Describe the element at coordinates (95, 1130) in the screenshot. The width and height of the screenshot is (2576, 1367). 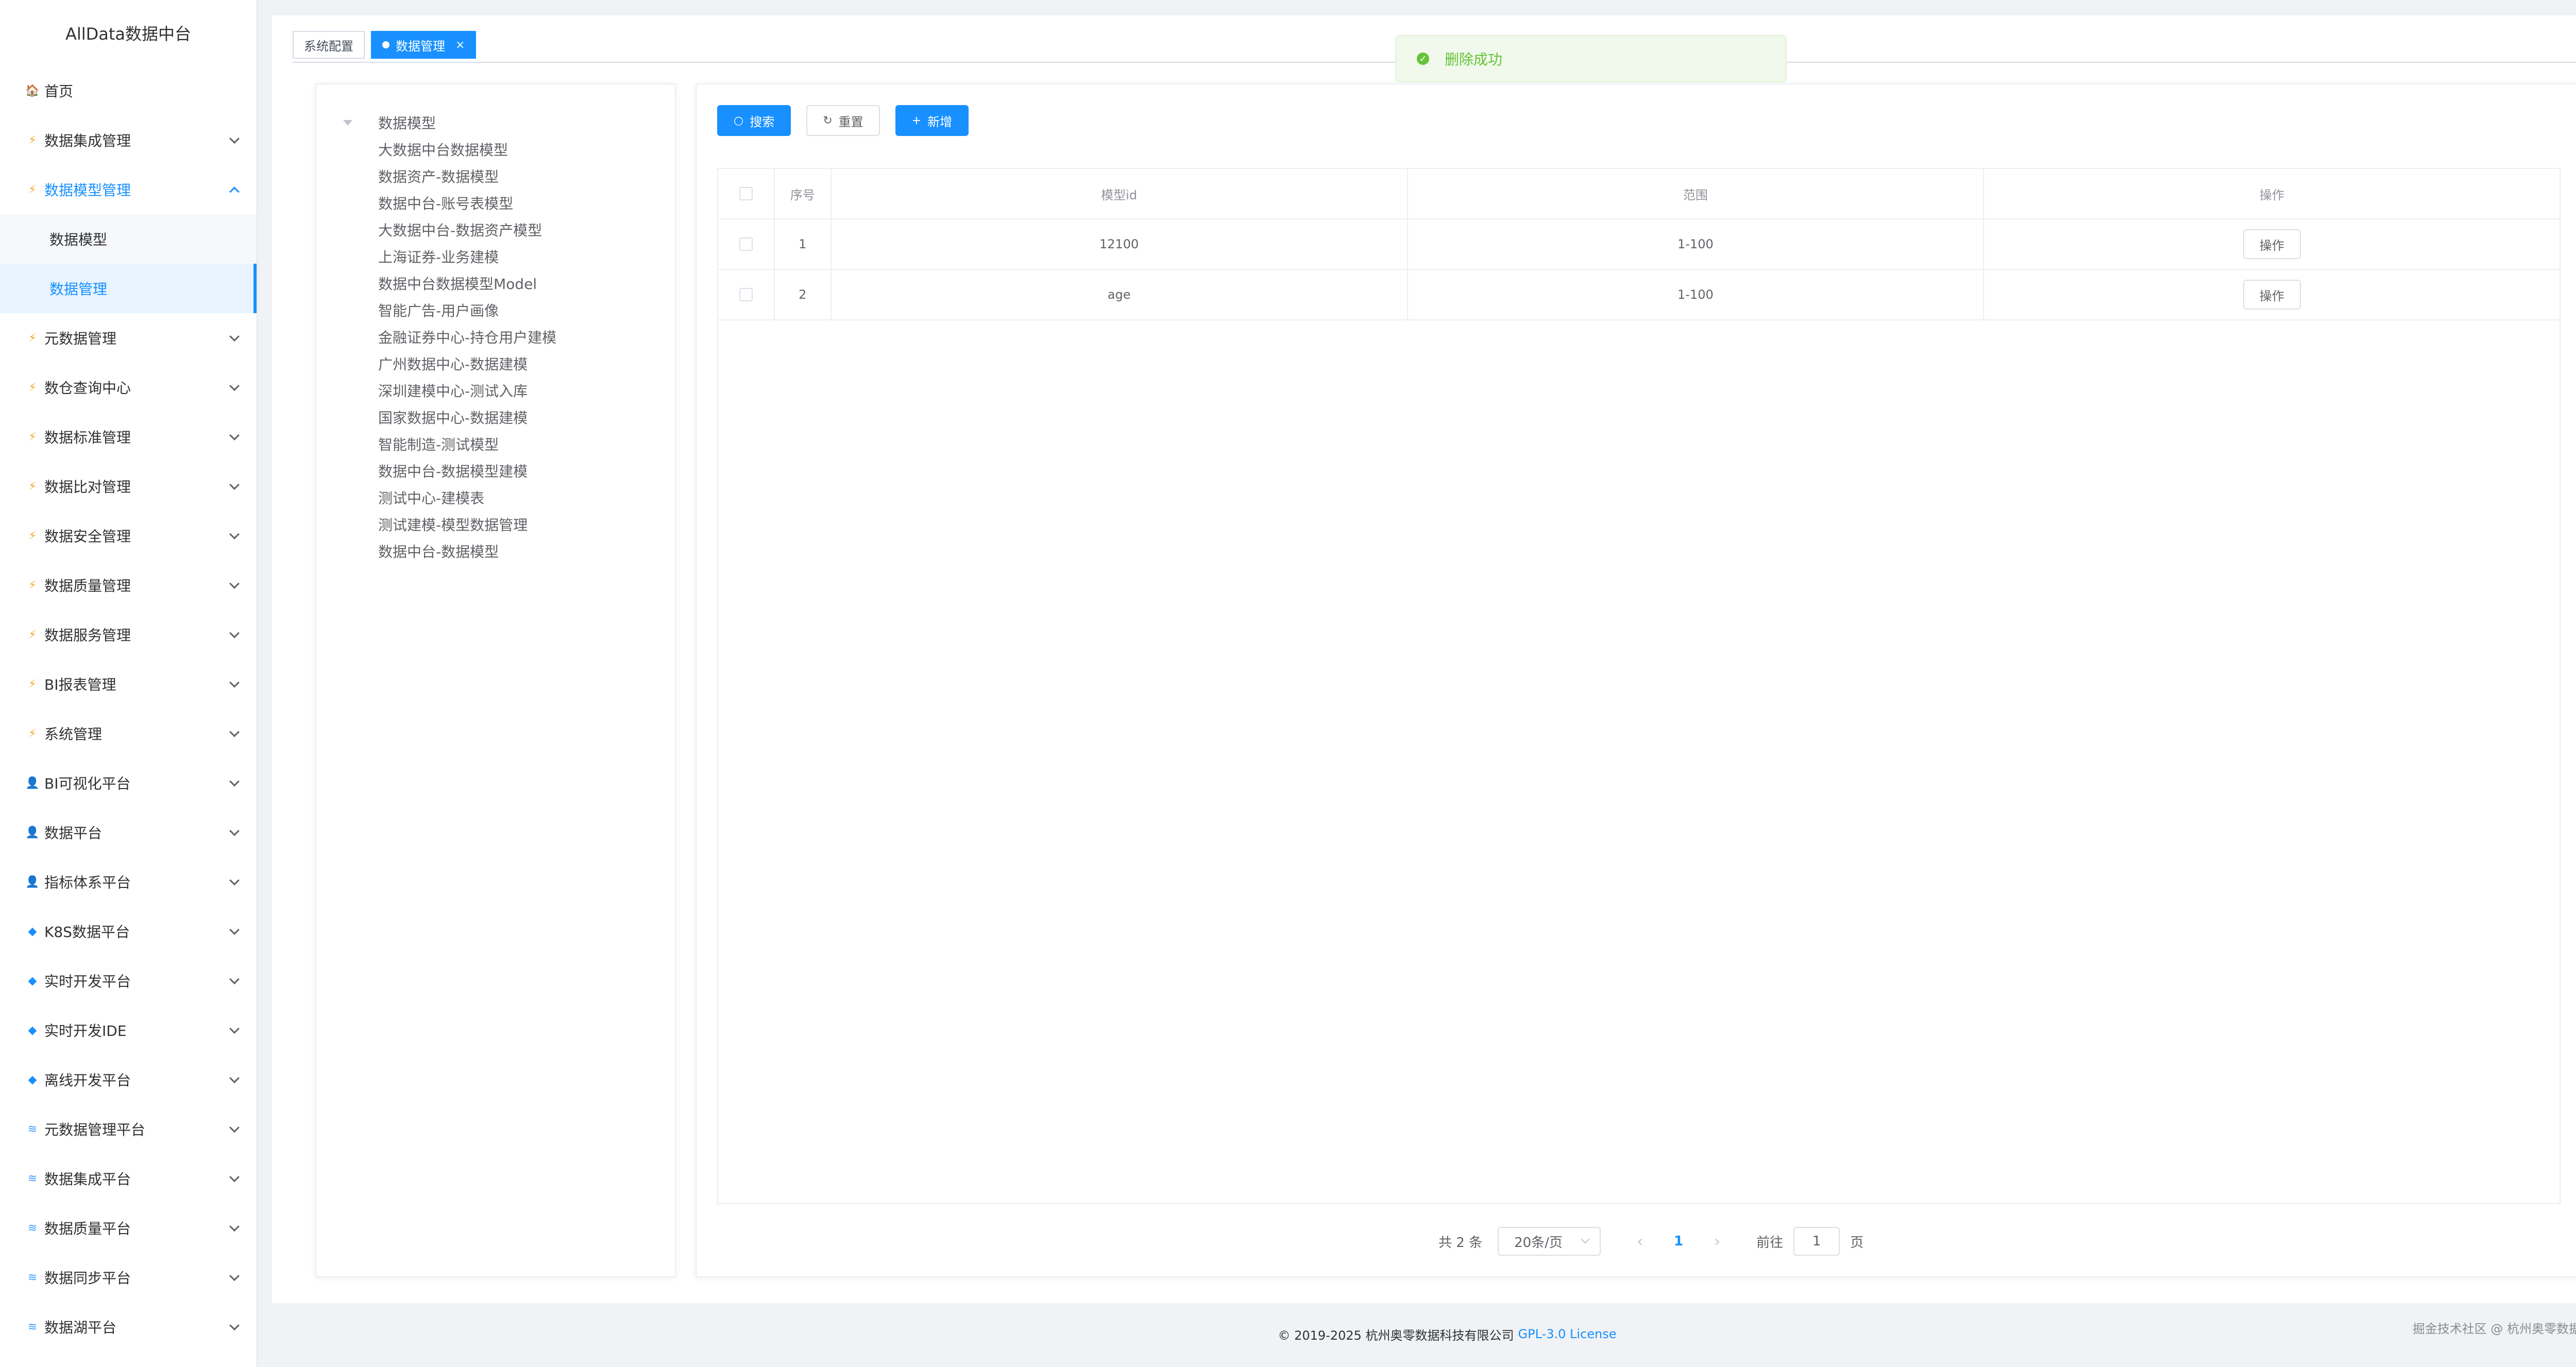
I see `sidebar-item-label: 元数据管理平台` at that location.